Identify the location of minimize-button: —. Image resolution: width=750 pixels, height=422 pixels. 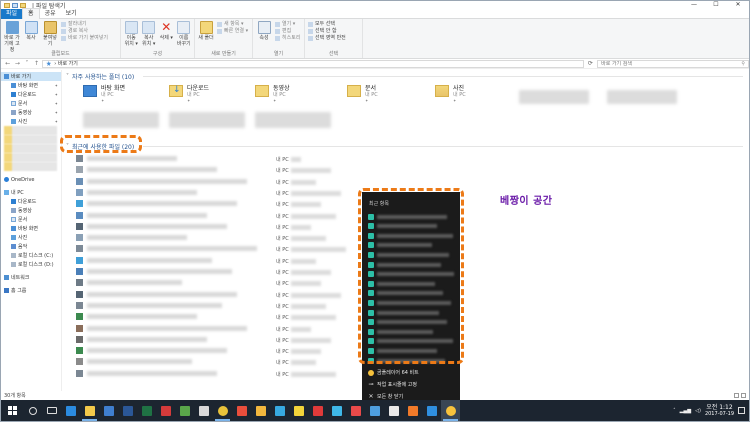
(694, 5).